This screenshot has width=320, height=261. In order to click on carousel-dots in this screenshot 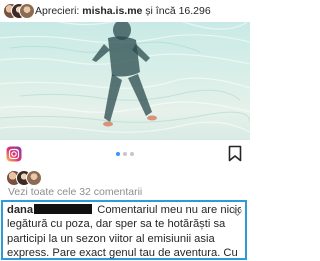, I will do `click(125, 154)`.